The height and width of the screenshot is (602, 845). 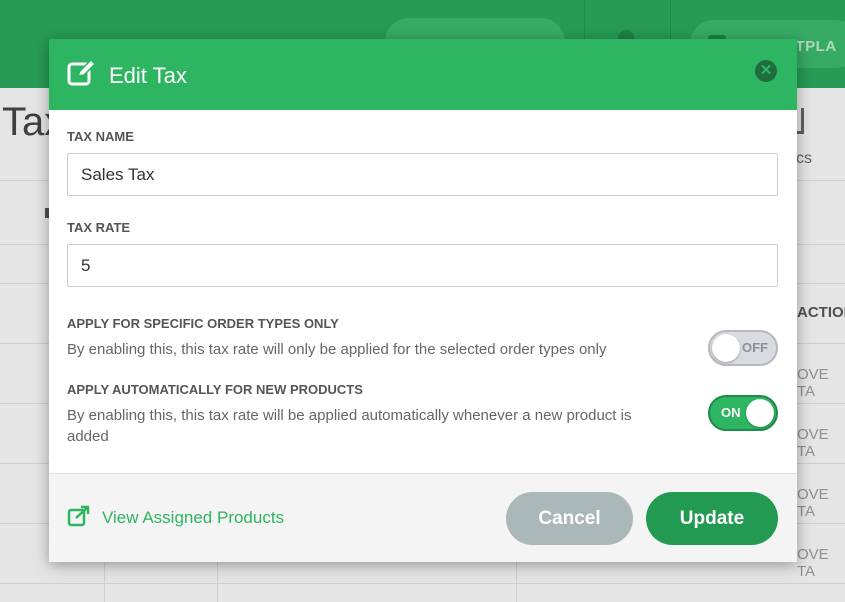 I want to click on tax-name-input, so click(x=422, y=174).